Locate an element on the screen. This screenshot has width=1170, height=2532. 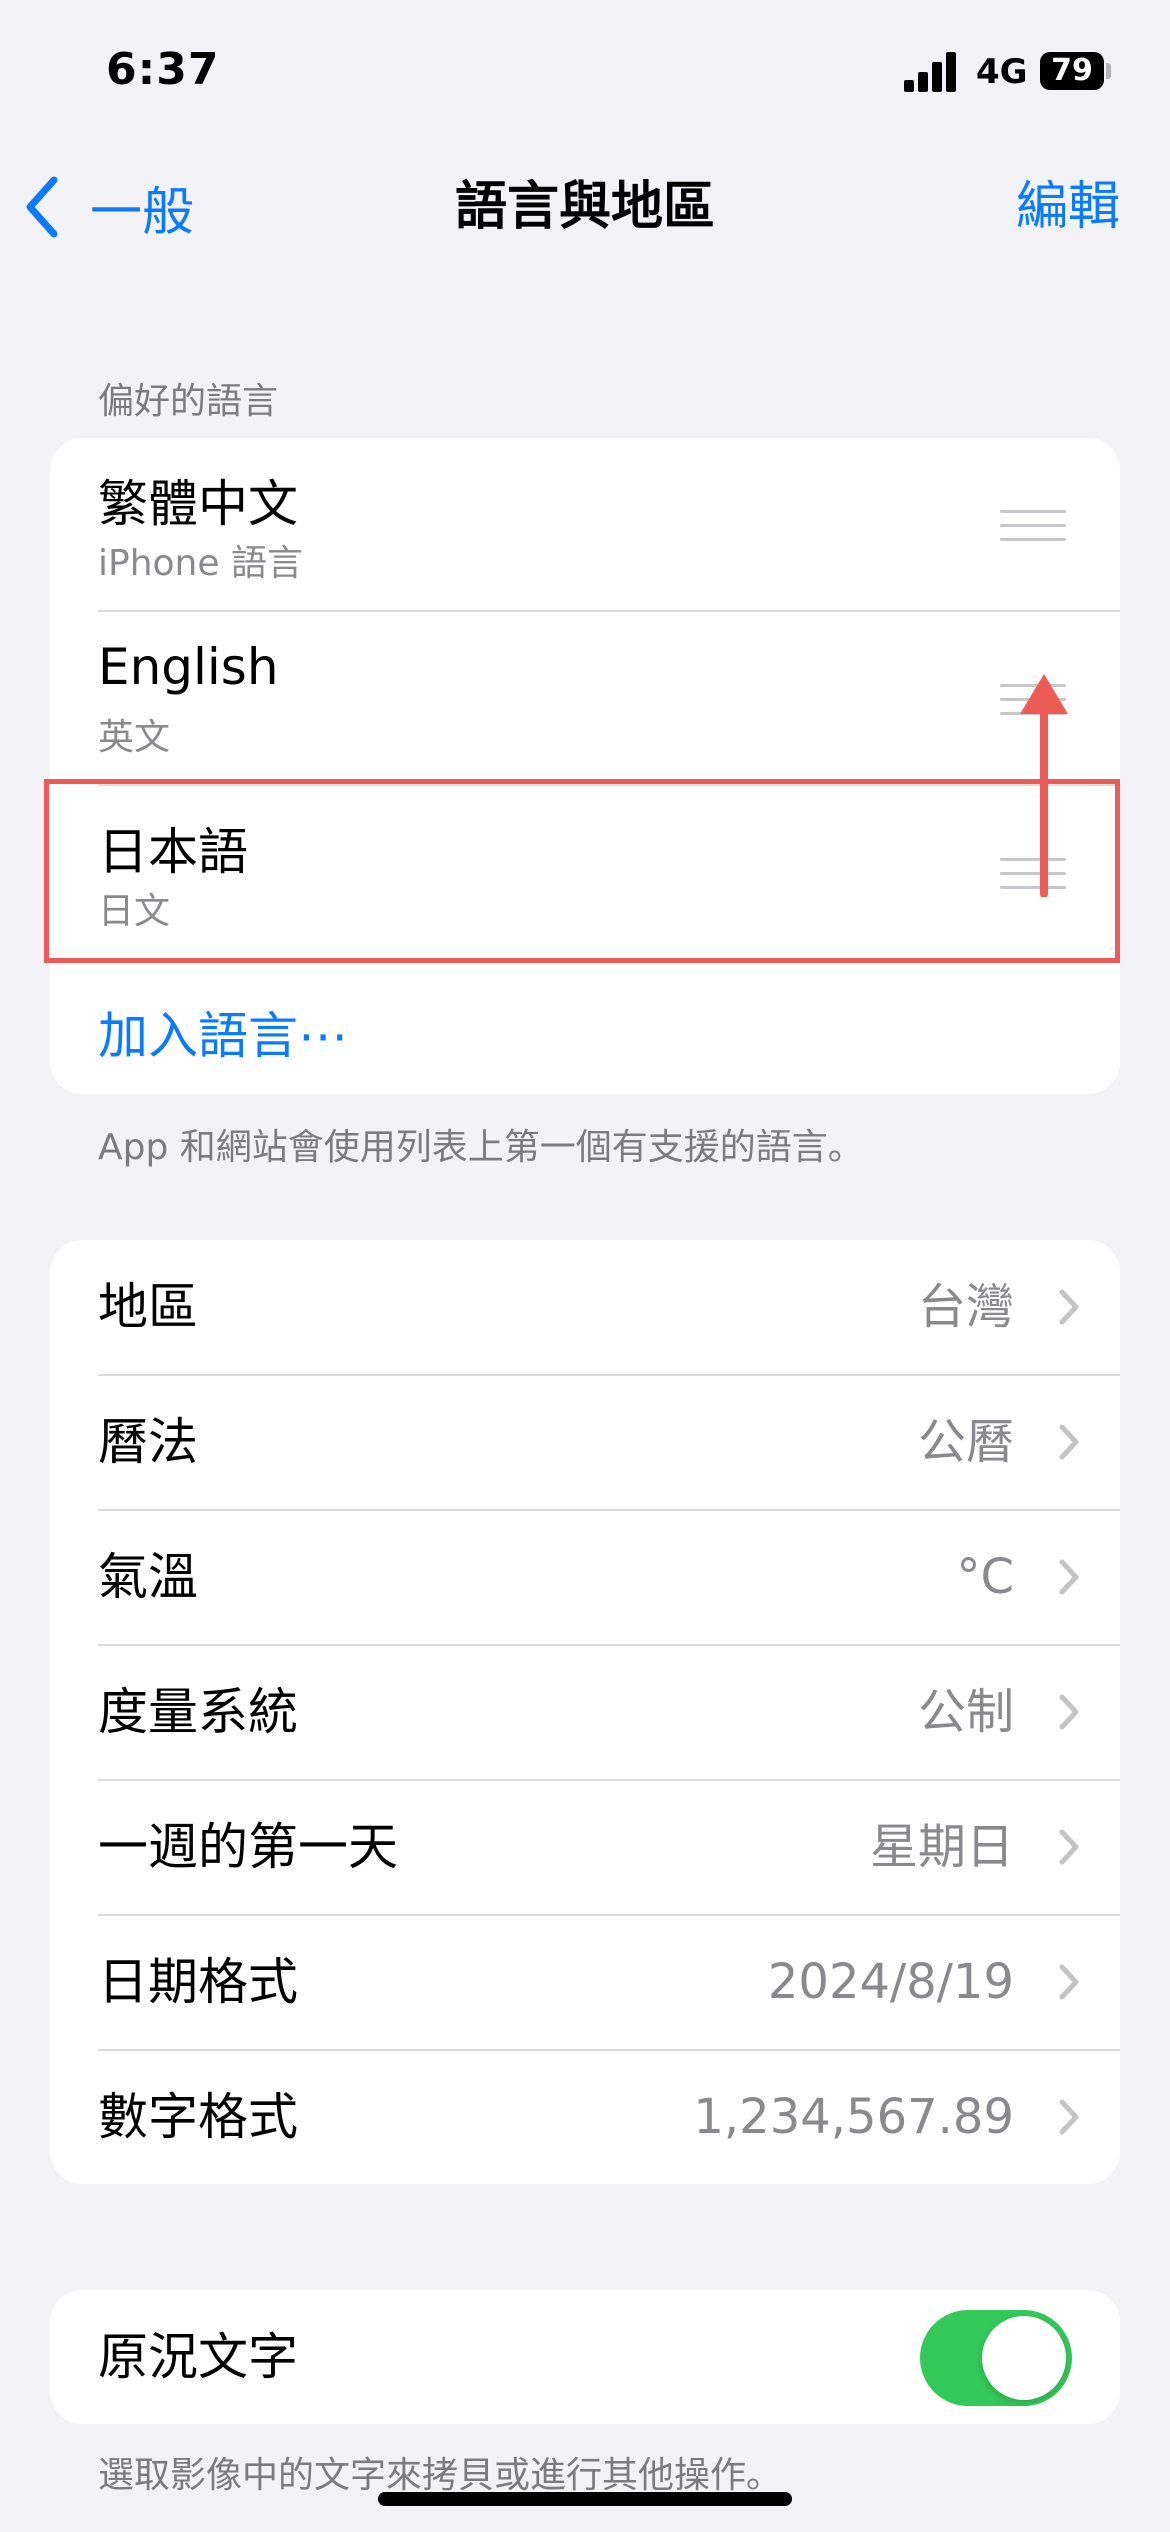
setting-label: 氣溫 is located at coordinates (148, 1577).